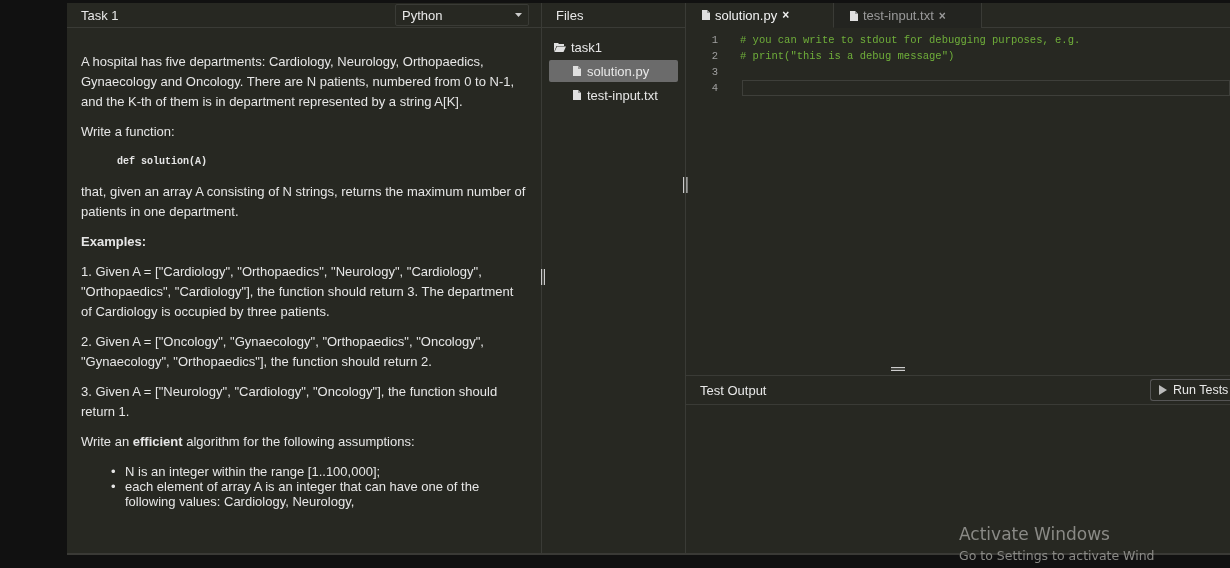 The height and width of the screenshot is (568, 1230). I want to click on play-icon, so click(1163, 390).